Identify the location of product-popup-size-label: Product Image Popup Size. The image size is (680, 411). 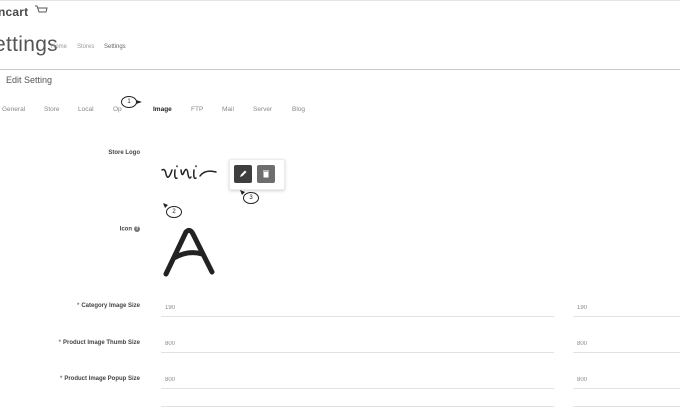
(102, 379).